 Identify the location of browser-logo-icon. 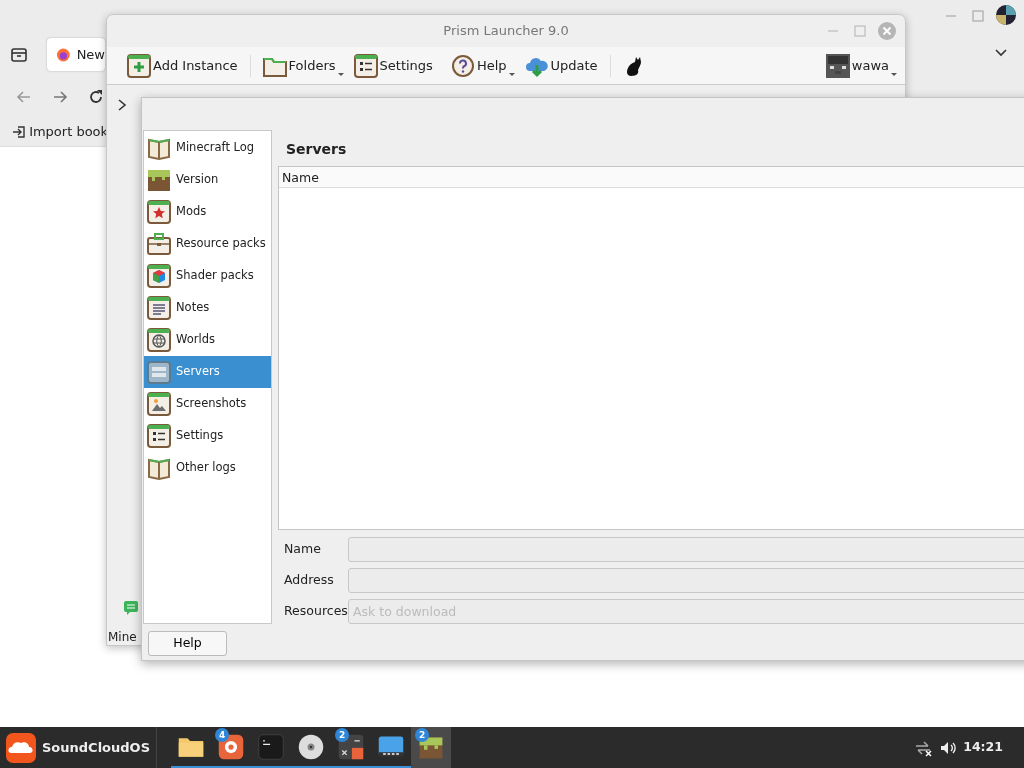
(63, 54).